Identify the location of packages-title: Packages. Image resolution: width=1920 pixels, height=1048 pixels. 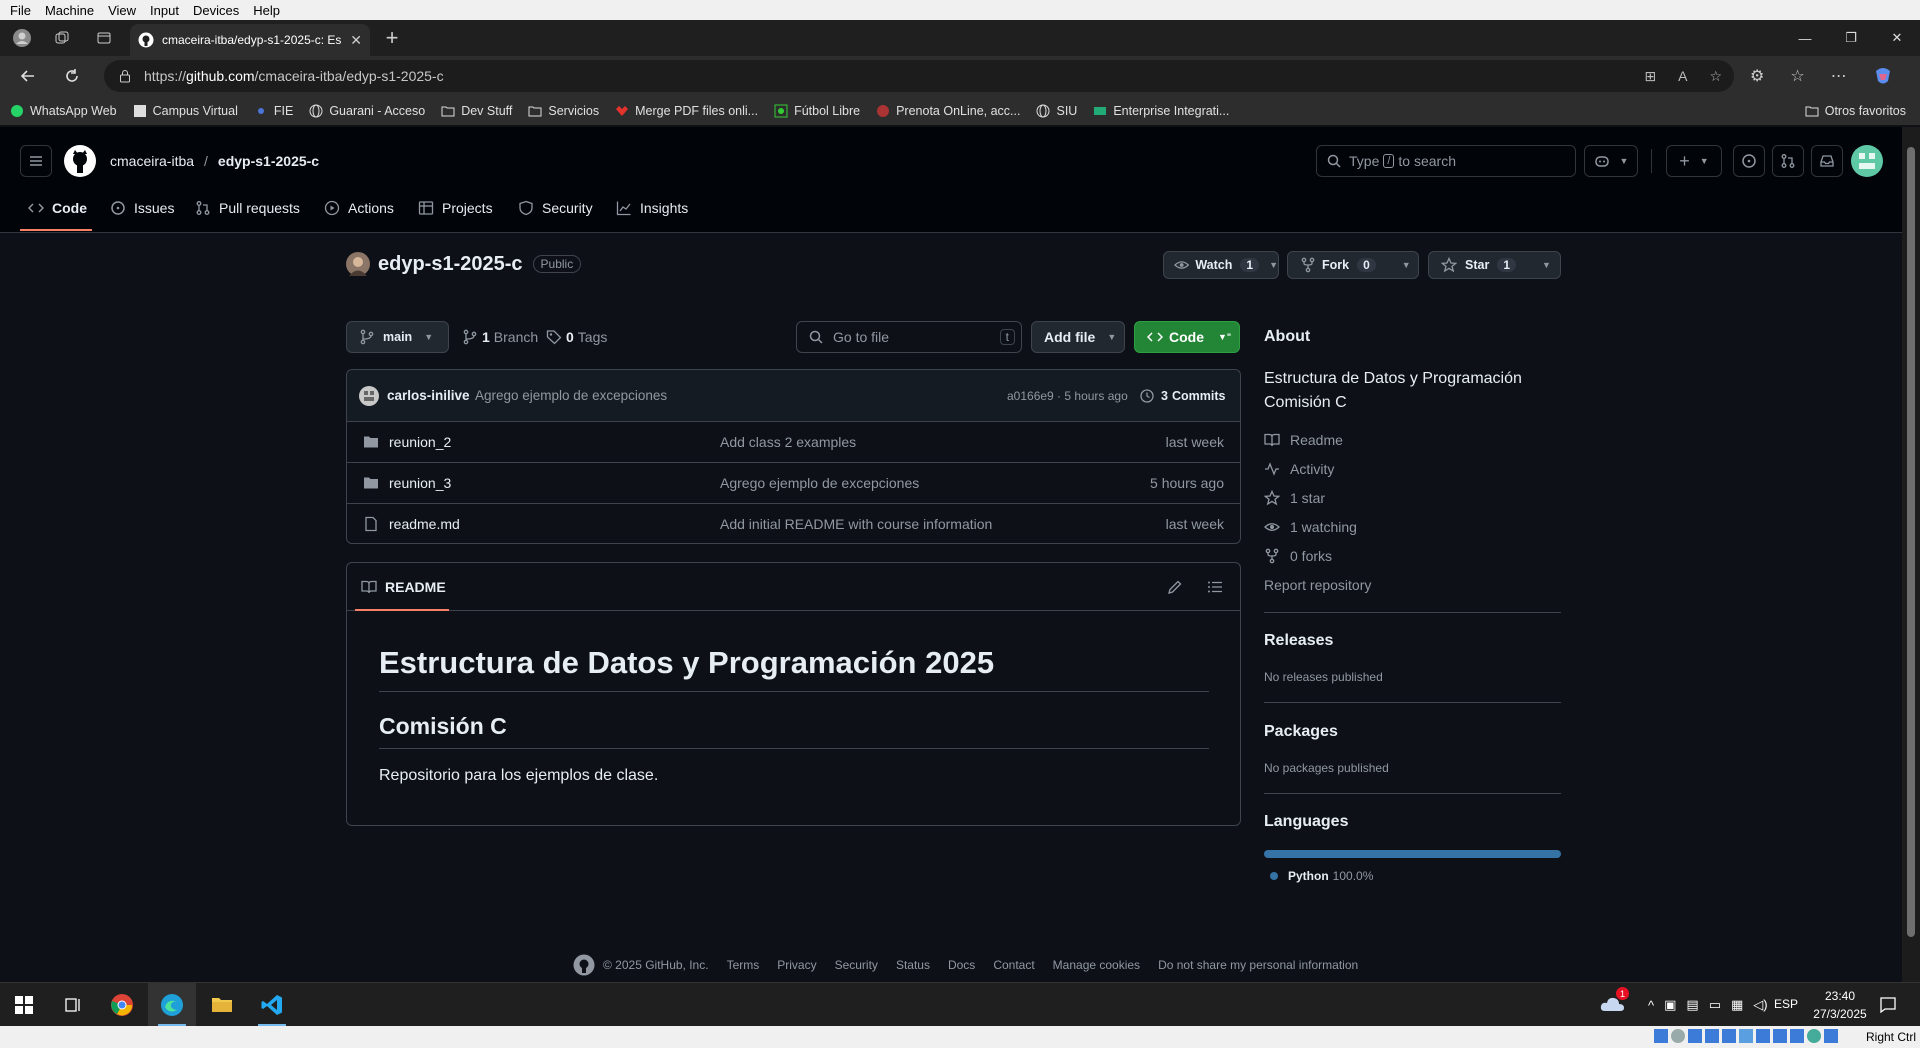
(1301, 732).